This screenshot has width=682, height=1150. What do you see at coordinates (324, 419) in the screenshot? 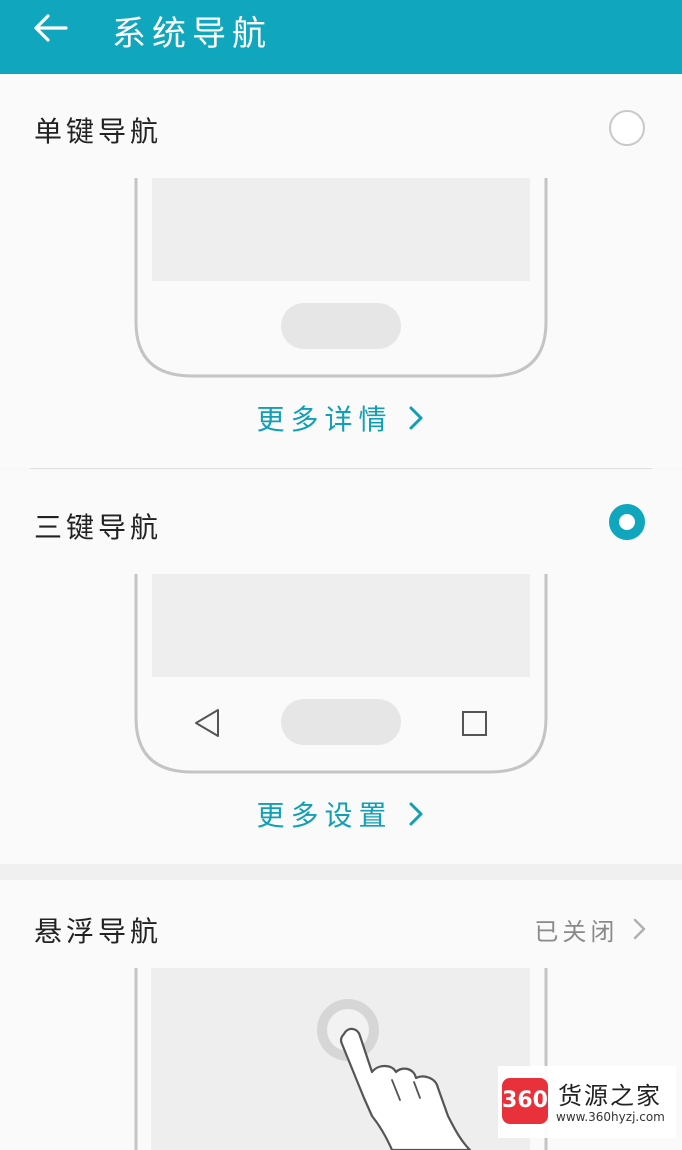
I see `more-details-label: 更多详情` at bounding box center [324, 419].